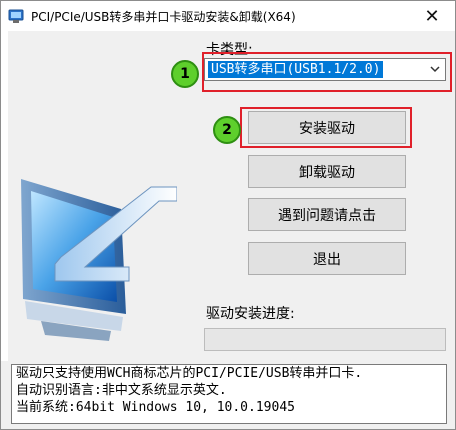 The height and width of the screenshot is (430, 456). I want to click on info-line-2: 自动识别语言:非中文系统显示英文., so click(121, 390).